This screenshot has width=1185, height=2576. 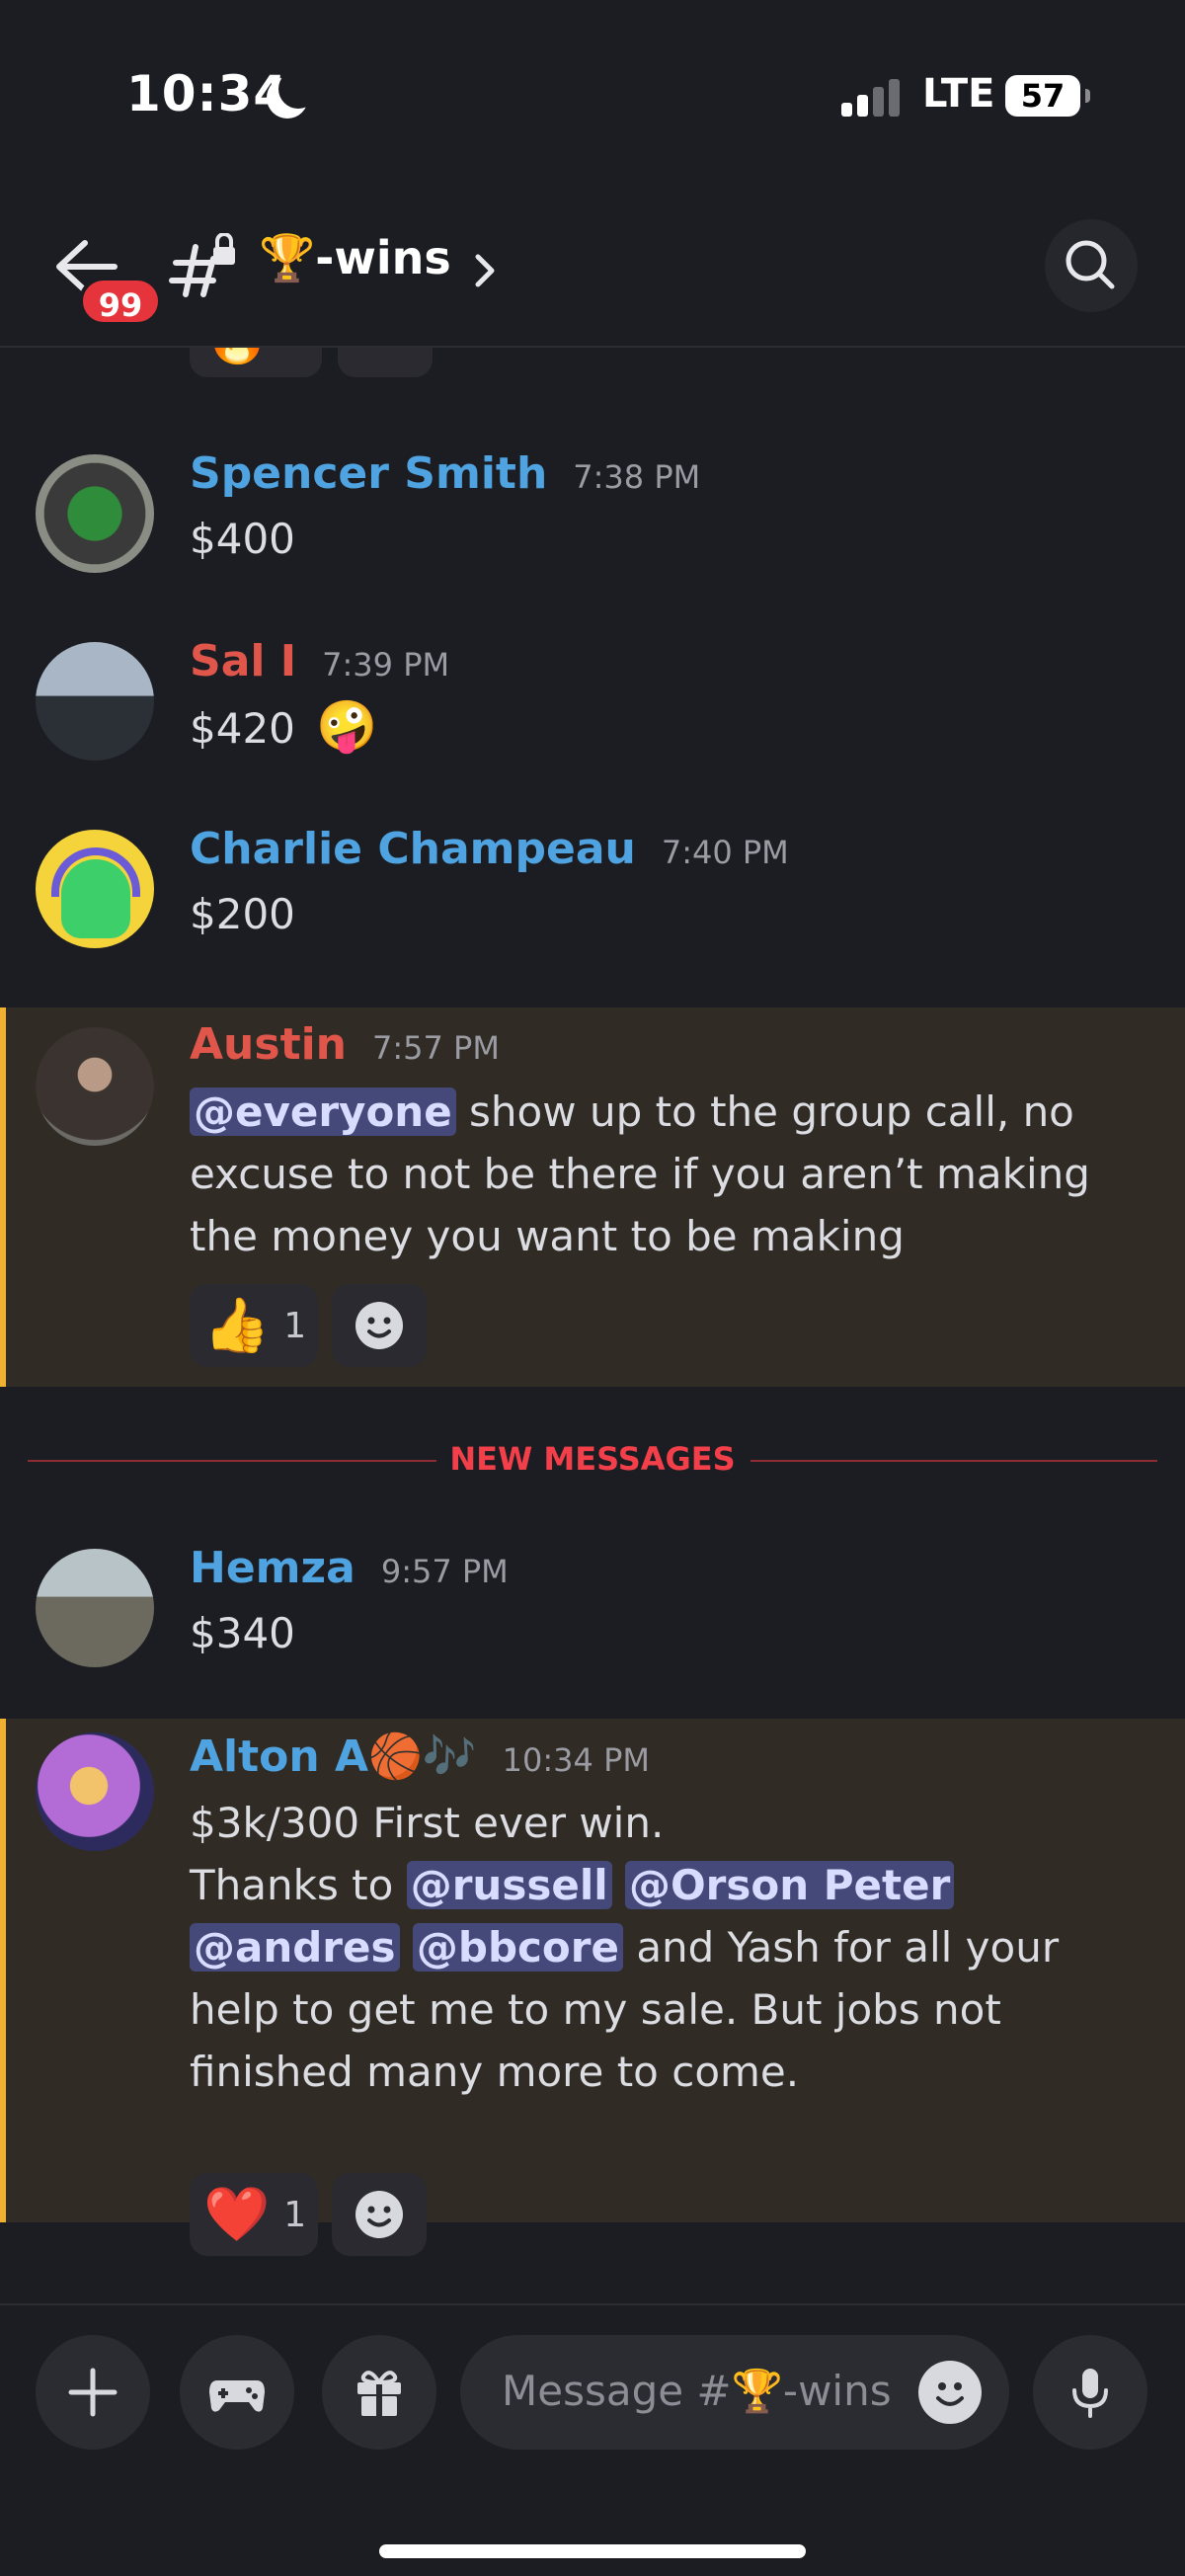 I want to click on message-text: $200, so click(x=243, y=914).